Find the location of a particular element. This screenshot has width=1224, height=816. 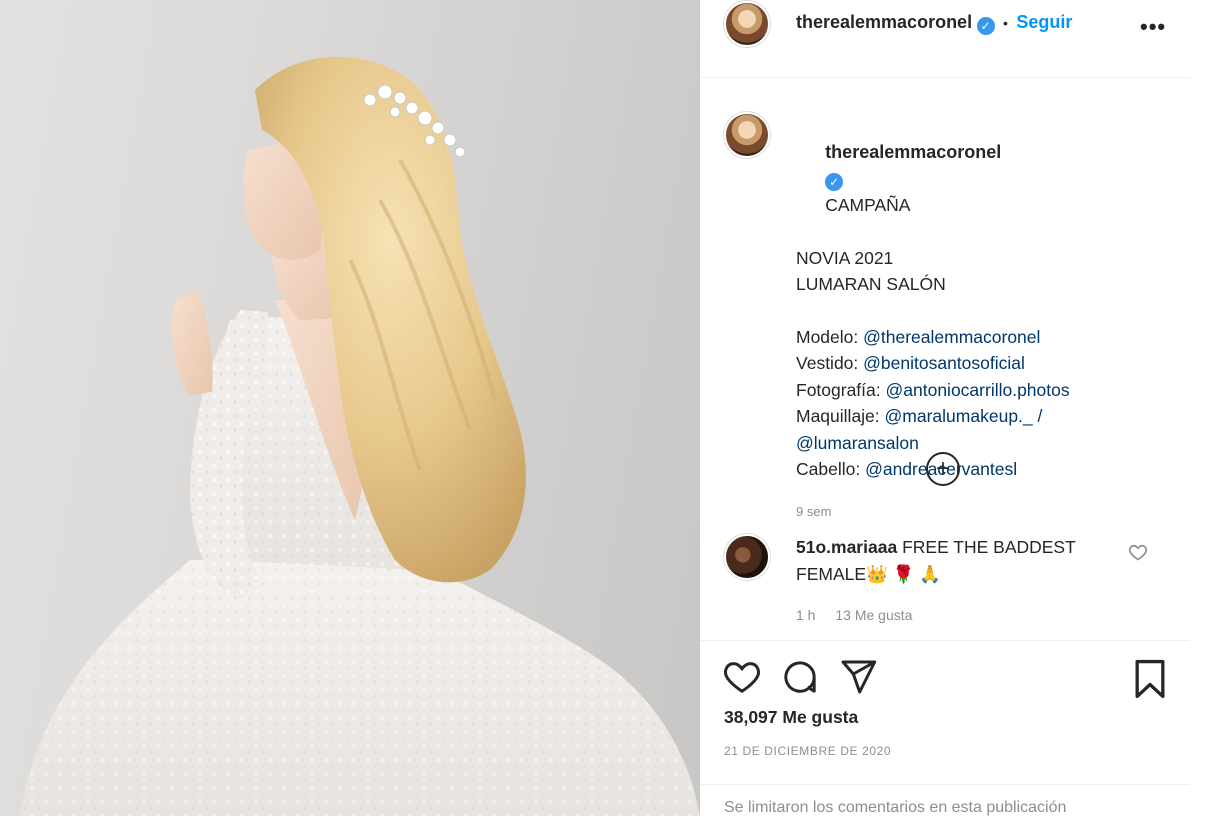

header-author-line: therealemmacoronel ✓ • Seguir is located at coordinates (934, 23).